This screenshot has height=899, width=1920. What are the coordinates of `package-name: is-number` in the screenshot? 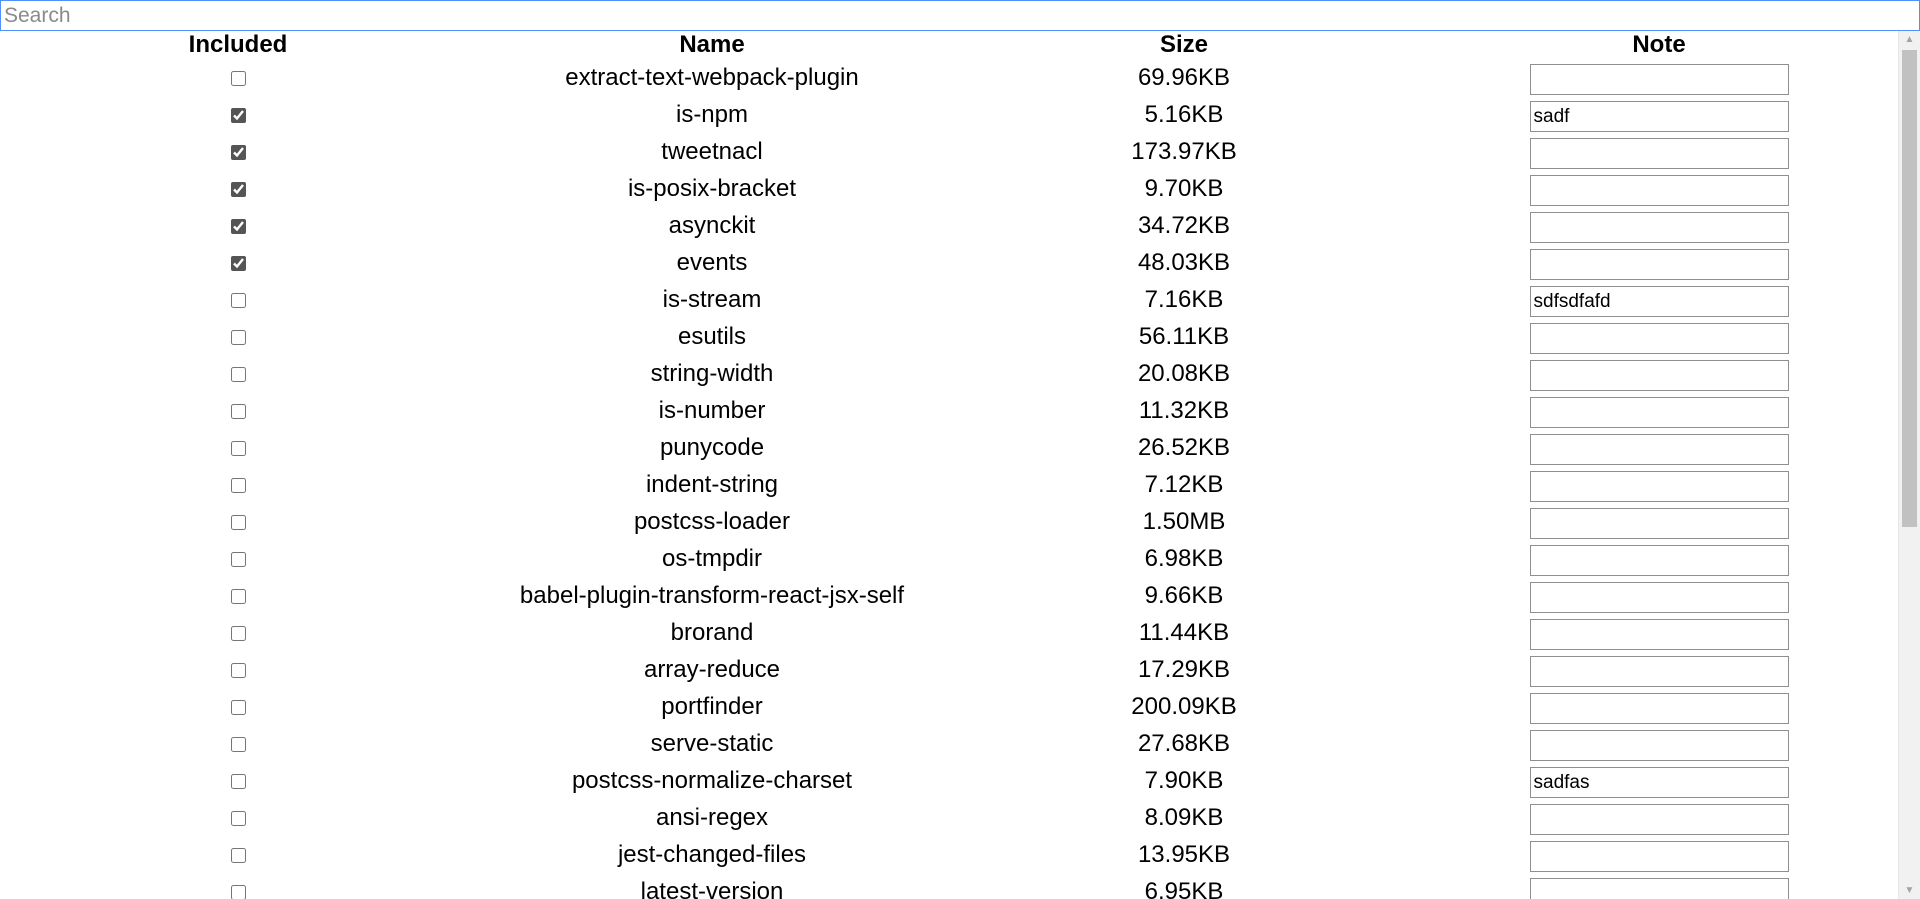 It's located at (712, 410).